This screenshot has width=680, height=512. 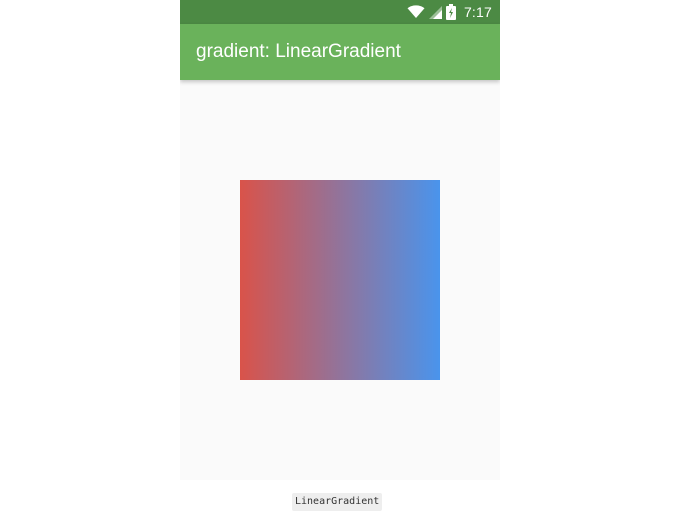 What do you see at coordinates (337, 502) in the screenshot?
I see `caption-label: LinearGradient` at bounding box center [337, 502].